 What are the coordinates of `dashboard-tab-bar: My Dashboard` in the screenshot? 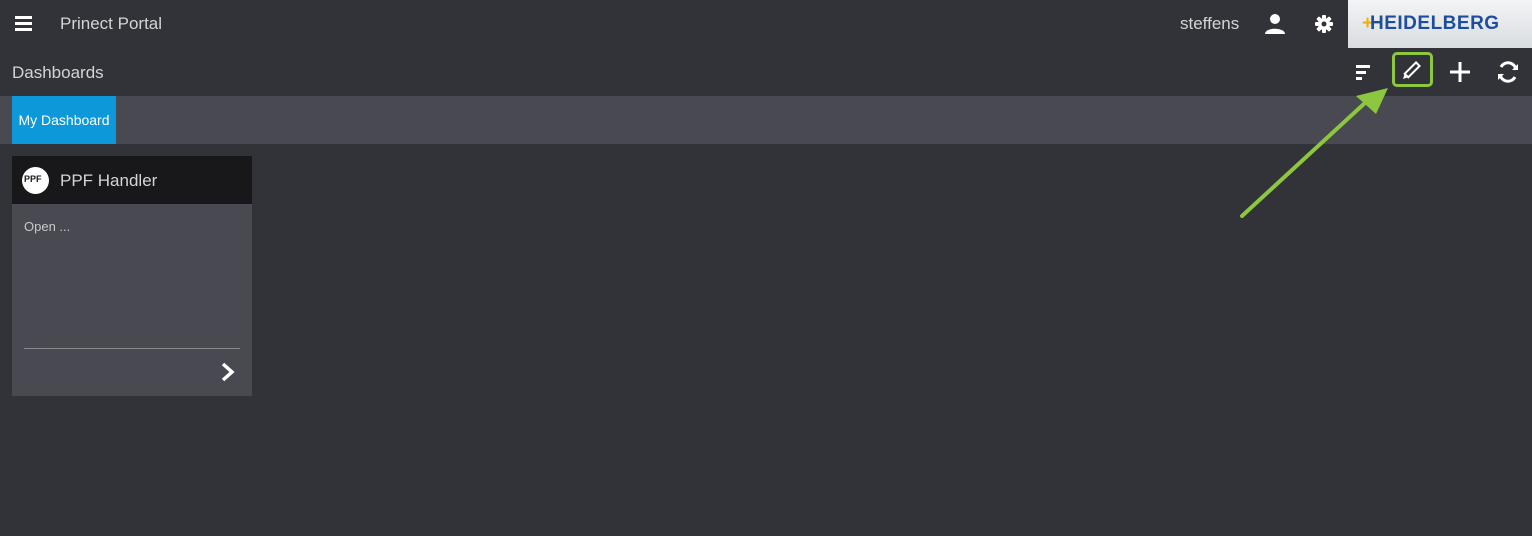 It's located at (766, 120).